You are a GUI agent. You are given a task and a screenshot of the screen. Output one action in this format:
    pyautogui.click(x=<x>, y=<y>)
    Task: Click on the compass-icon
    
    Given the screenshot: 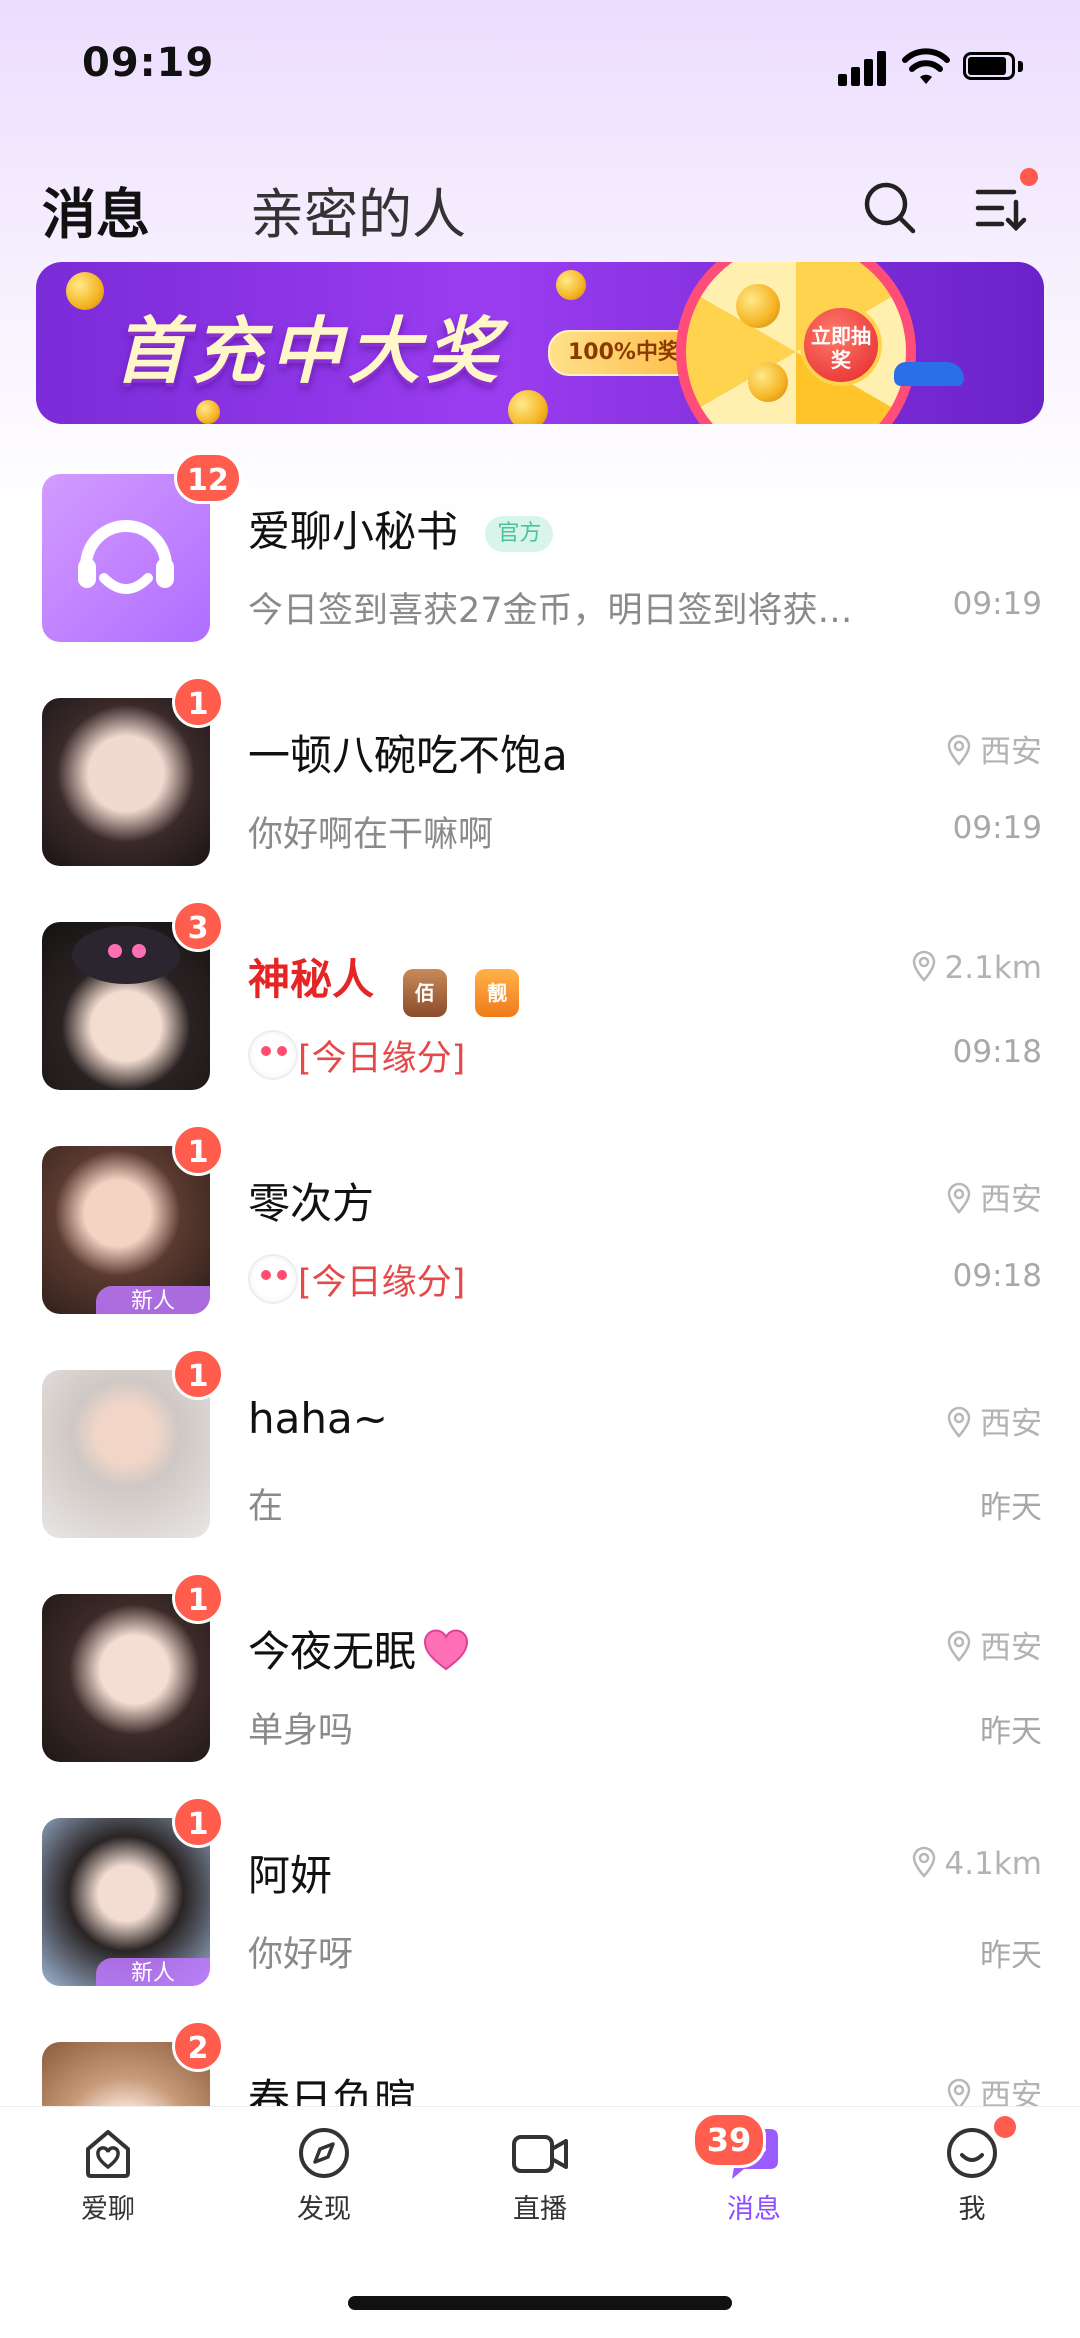 What is the action you would take?
    pyautogui.click(x=324, y=2153)
    